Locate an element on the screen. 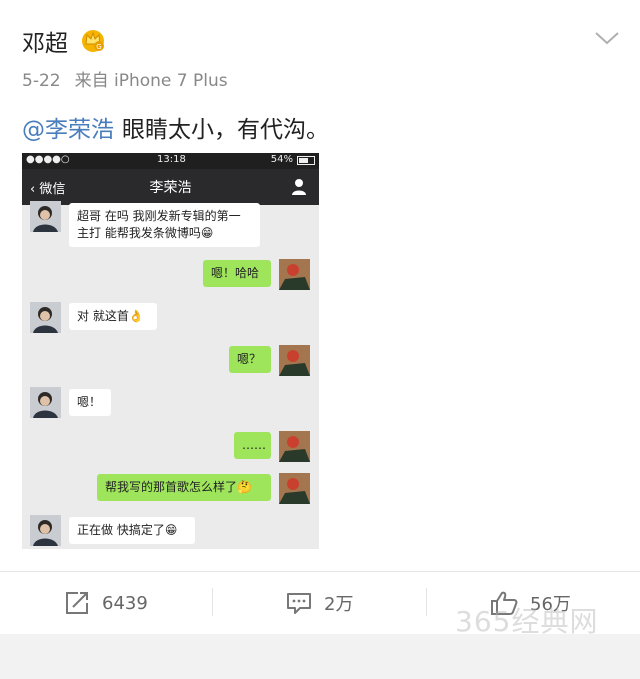 The image size is (640, 679). comment-count: 2万 is located at coordinates (339, 604).